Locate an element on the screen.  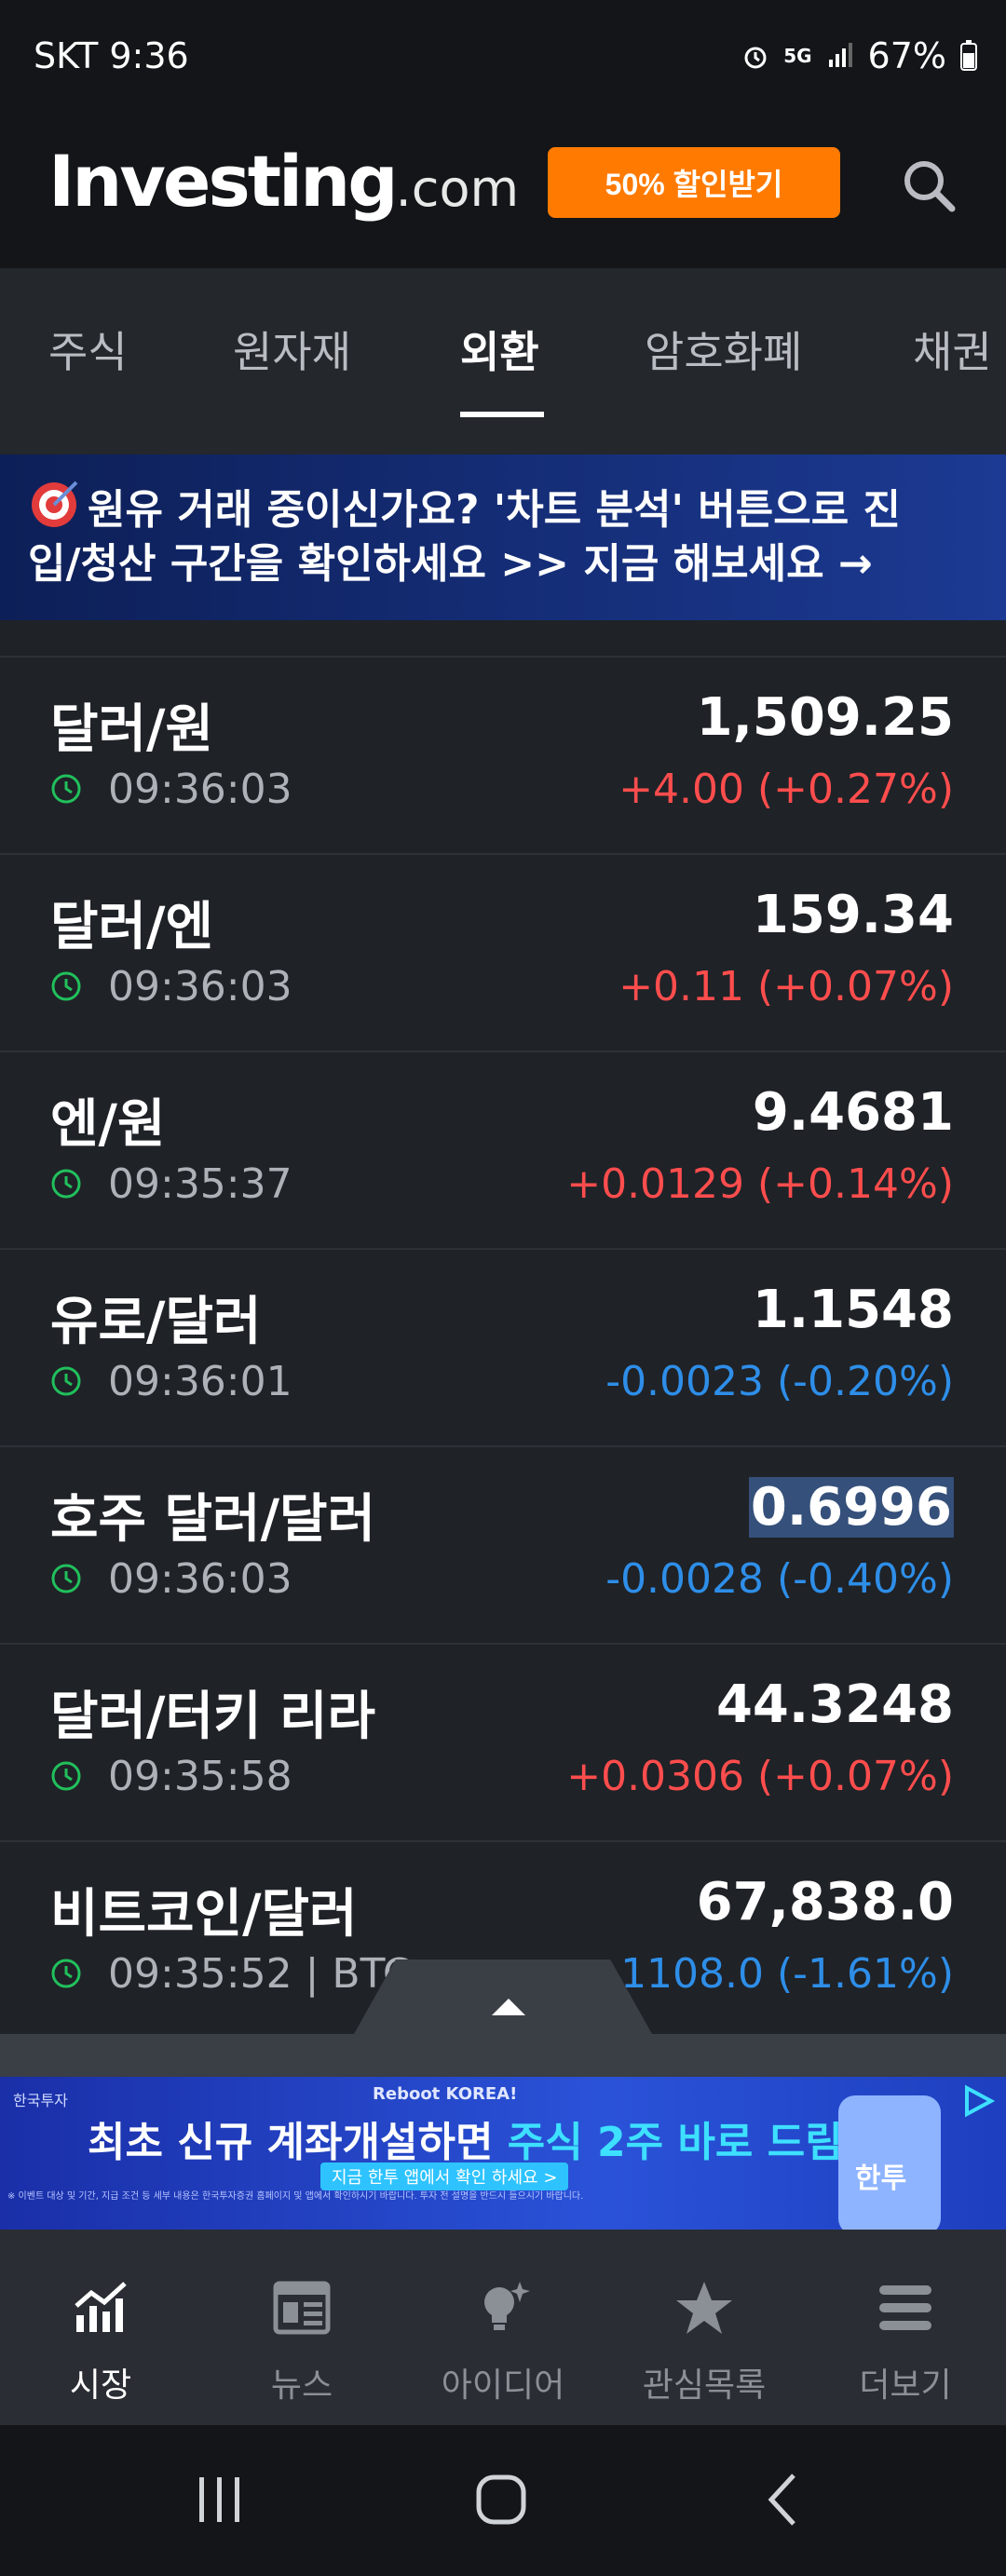
investing-logo: Investing.com is located at coordinates (284, 181).